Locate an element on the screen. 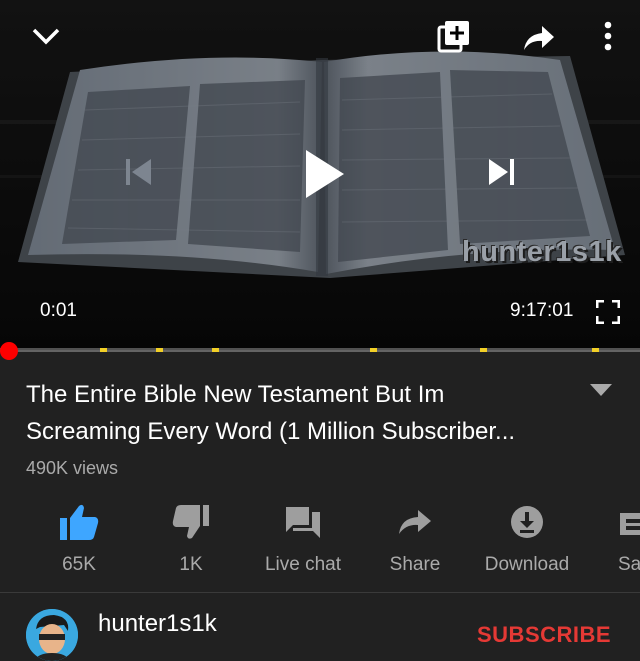  download-icon is located at coordinates (527, 522).